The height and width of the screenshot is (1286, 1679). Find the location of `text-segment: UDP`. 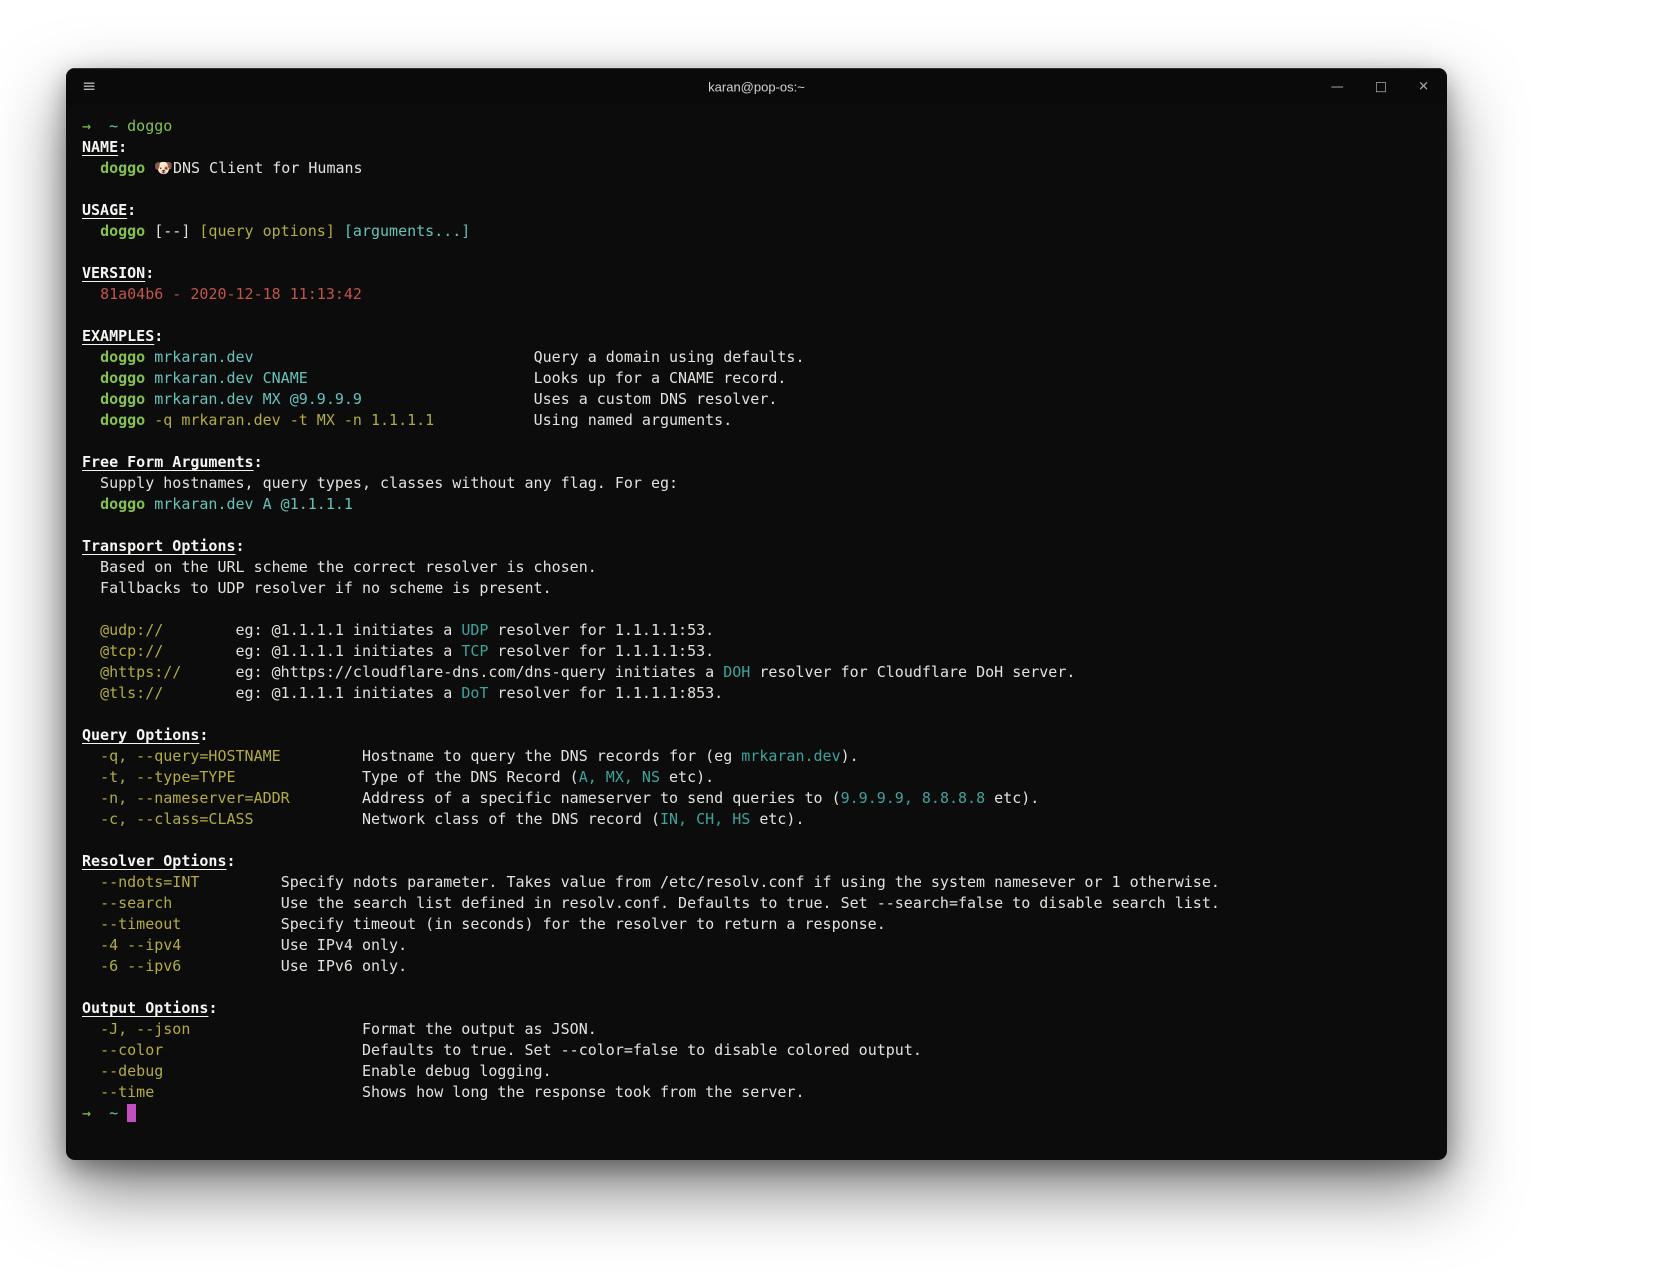

text-segment: UDP is located at coordinates (475, 630).